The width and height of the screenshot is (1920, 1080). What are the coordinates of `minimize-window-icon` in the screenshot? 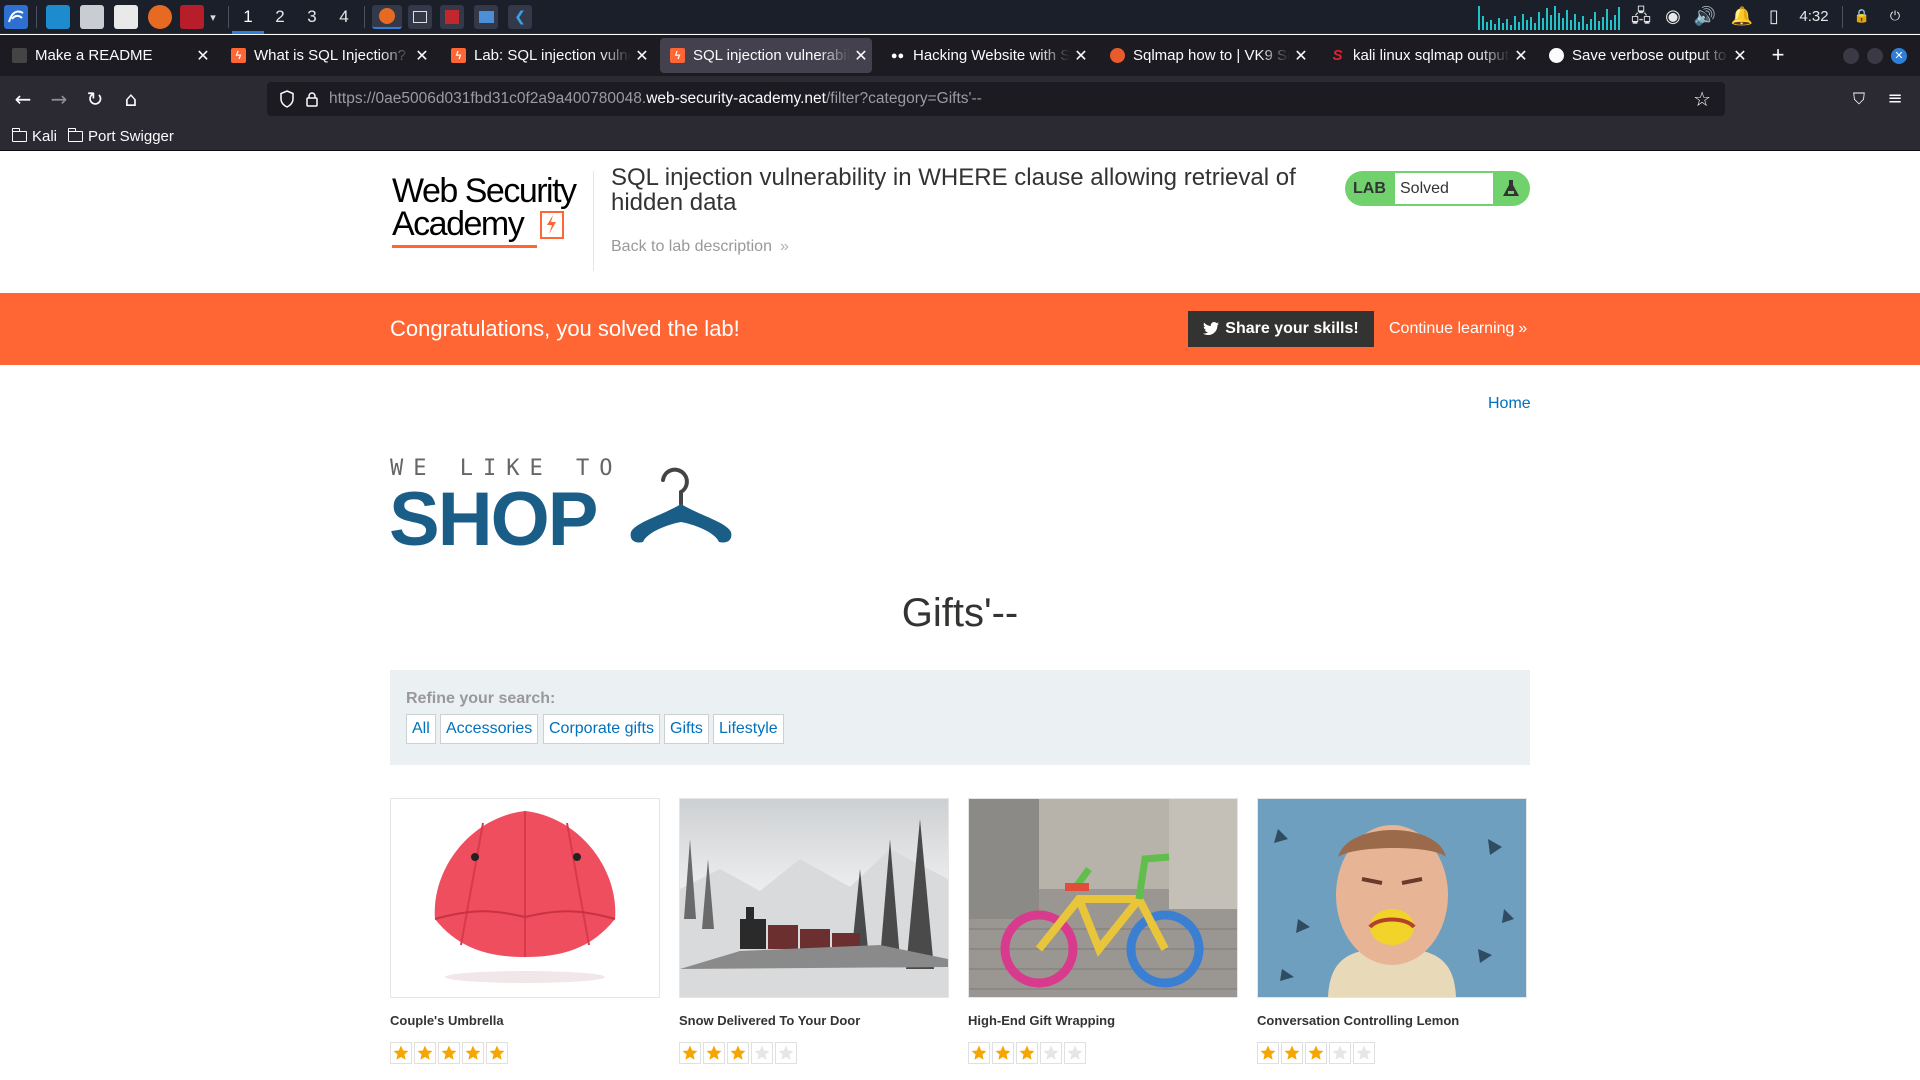 It's located at (1851, 56).